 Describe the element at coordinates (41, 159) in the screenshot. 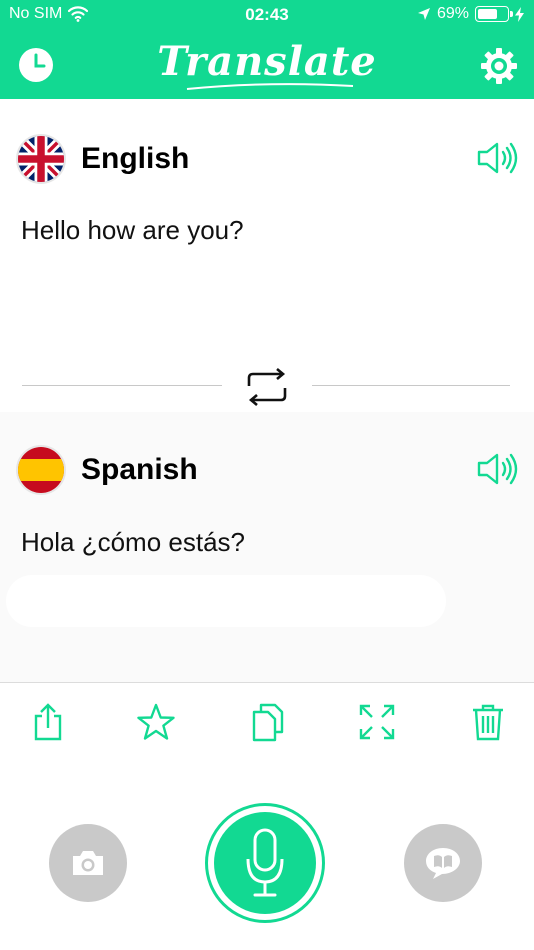

I see `uk-flag-icon` at that location.